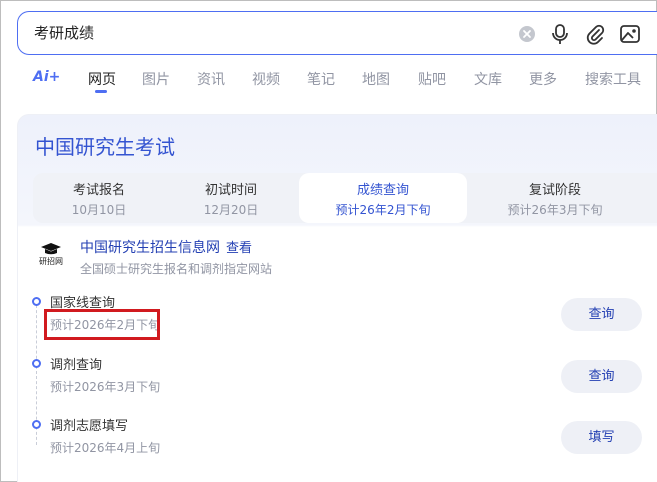  What do you see at coordinates (101, 91) in the screenshot?
I see `active-tab-indicator` at bounding box center [101, 91].